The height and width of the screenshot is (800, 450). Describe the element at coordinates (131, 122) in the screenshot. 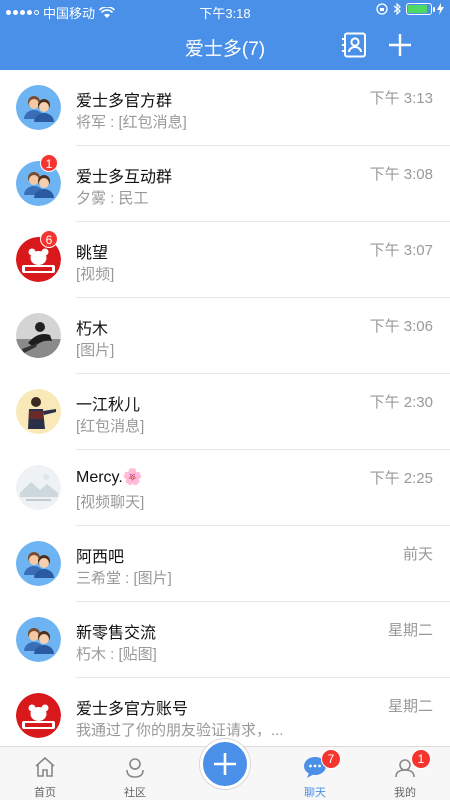

I see `chat-preview: 将军 : [红包消息]` at that location.